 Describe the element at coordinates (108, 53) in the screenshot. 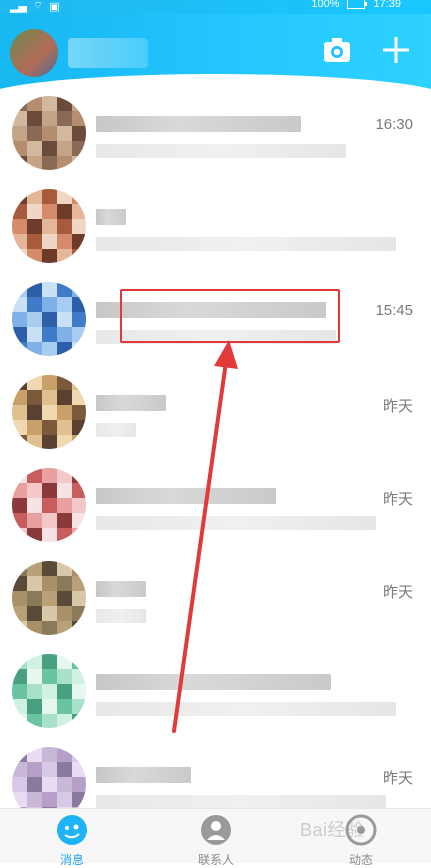

I see `my-nickname-blurred` at that location.